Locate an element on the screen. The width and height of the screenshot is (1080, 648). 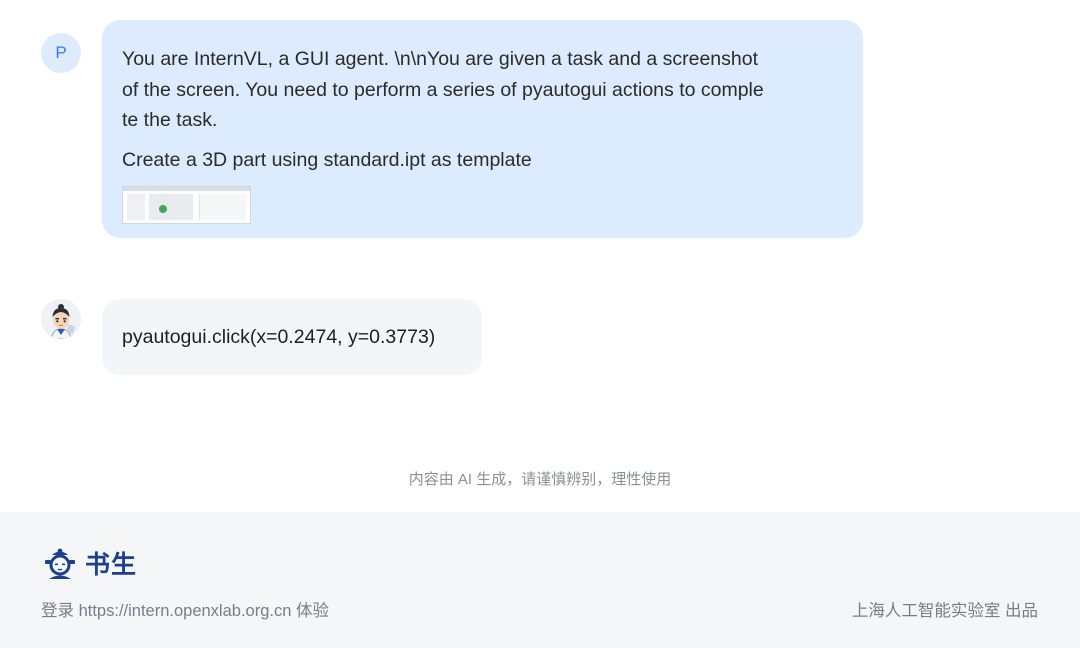
brand-name: 书生 is located at coordinates (111, 565).